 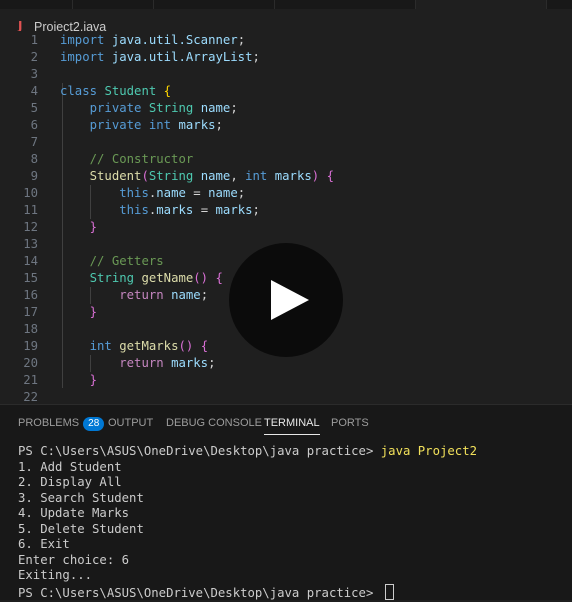 What do you see at coordinates (141, 125) in the screenshot?
I see `code-text: private int marks;` at bounding box center [141, 125].